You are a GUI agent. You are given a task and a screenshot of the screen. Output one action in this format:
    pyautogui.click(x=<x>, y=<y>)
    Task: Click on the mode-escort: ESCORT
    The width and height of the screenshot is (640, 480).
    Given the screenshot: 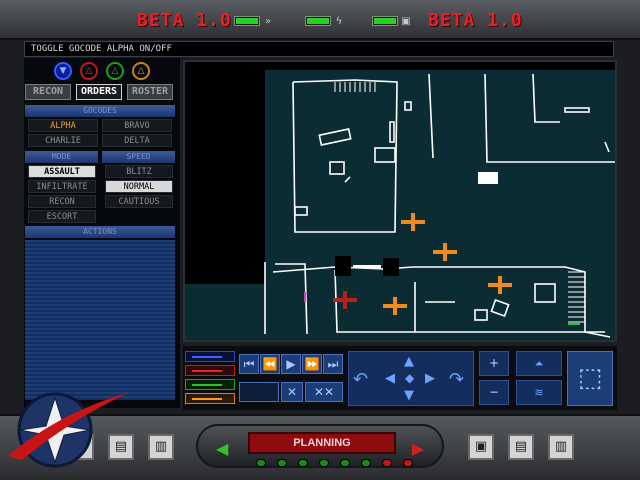 What is the action you would take?
    pyautogui.click(x=62, y=216)
    